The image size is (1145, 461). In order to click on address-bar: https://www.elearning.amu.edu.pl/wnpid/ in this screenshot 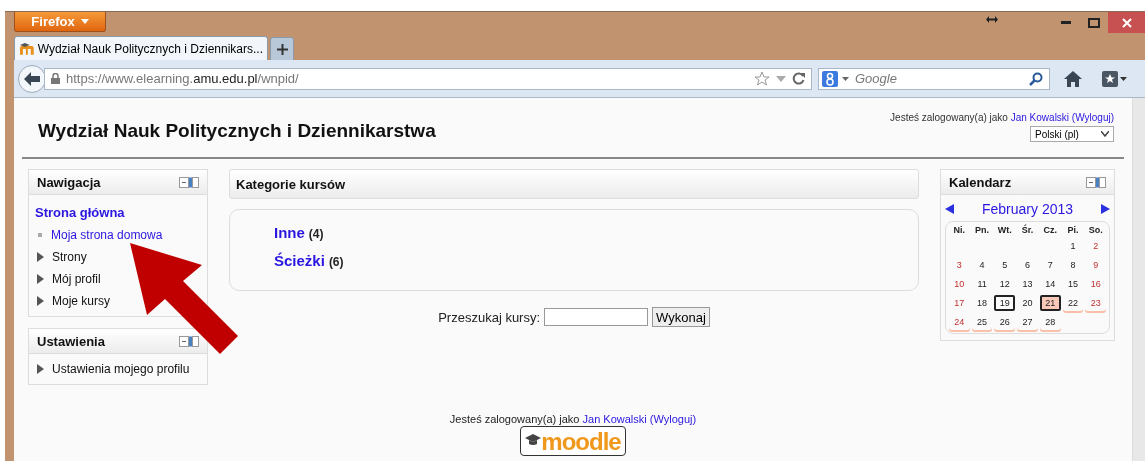, I will do `click(428, 78)`.